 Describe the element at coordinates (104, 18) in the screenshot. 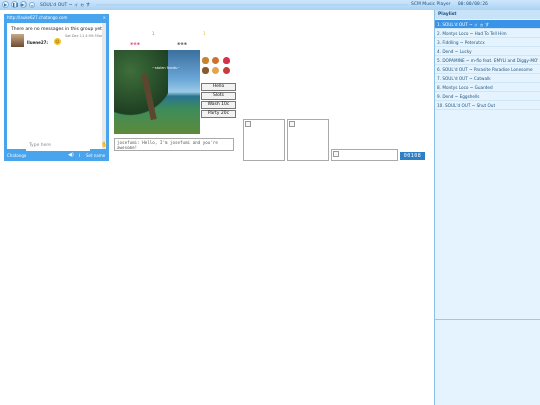

I see `close-icon: ×` at that location.